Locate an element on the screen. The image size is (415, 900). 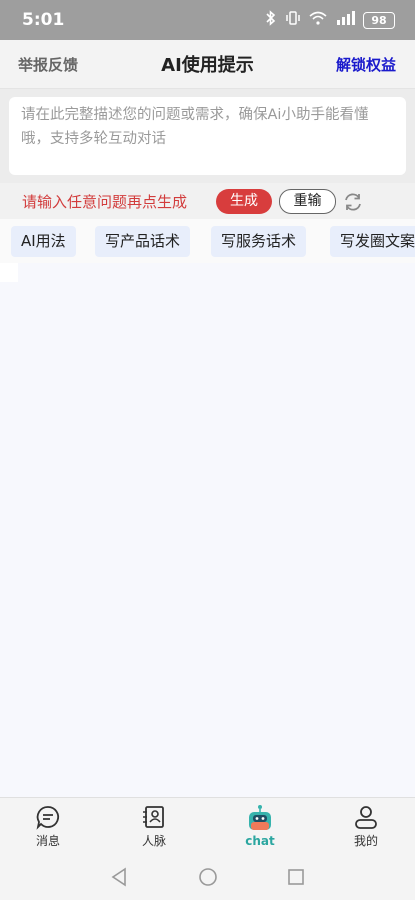
message-icon is located at coordinates (48, 818).